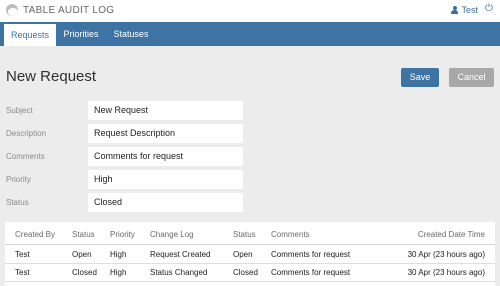  Describe the element at coordinates (172, 234) in the screenshot. I see `header-change-log: Change Log` at that location.